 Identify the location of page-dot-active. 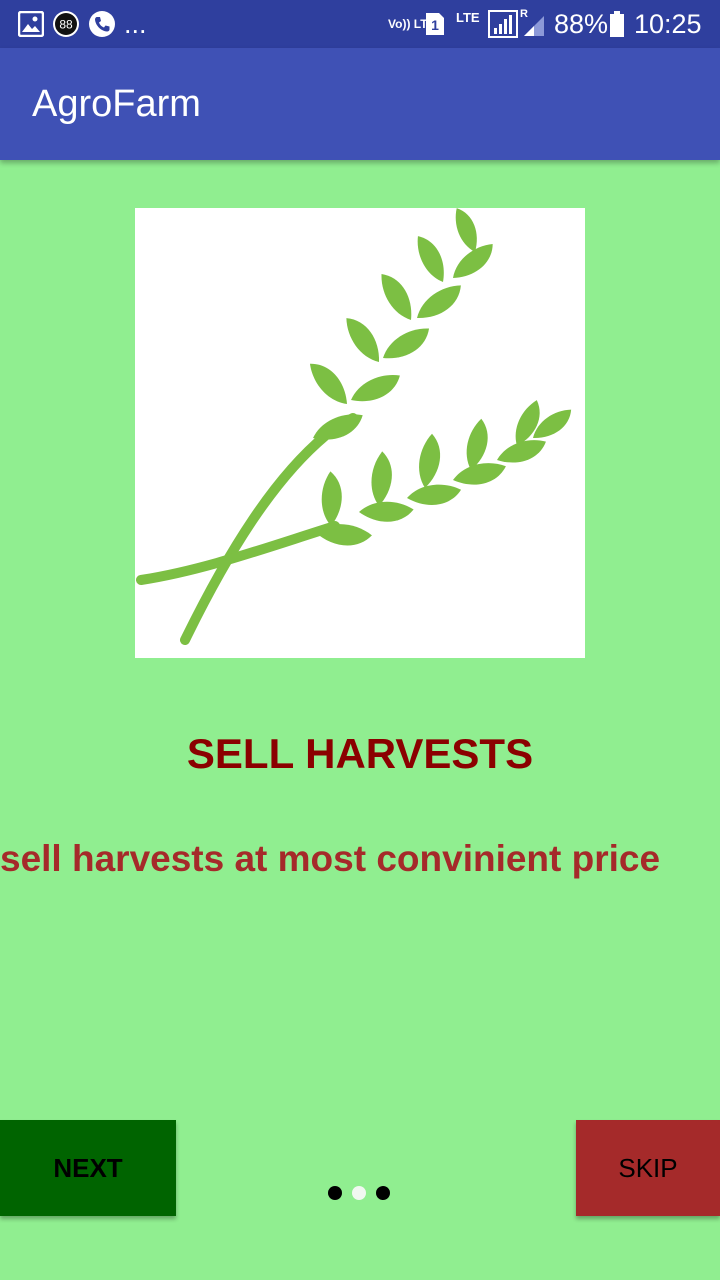
(359, 1193).